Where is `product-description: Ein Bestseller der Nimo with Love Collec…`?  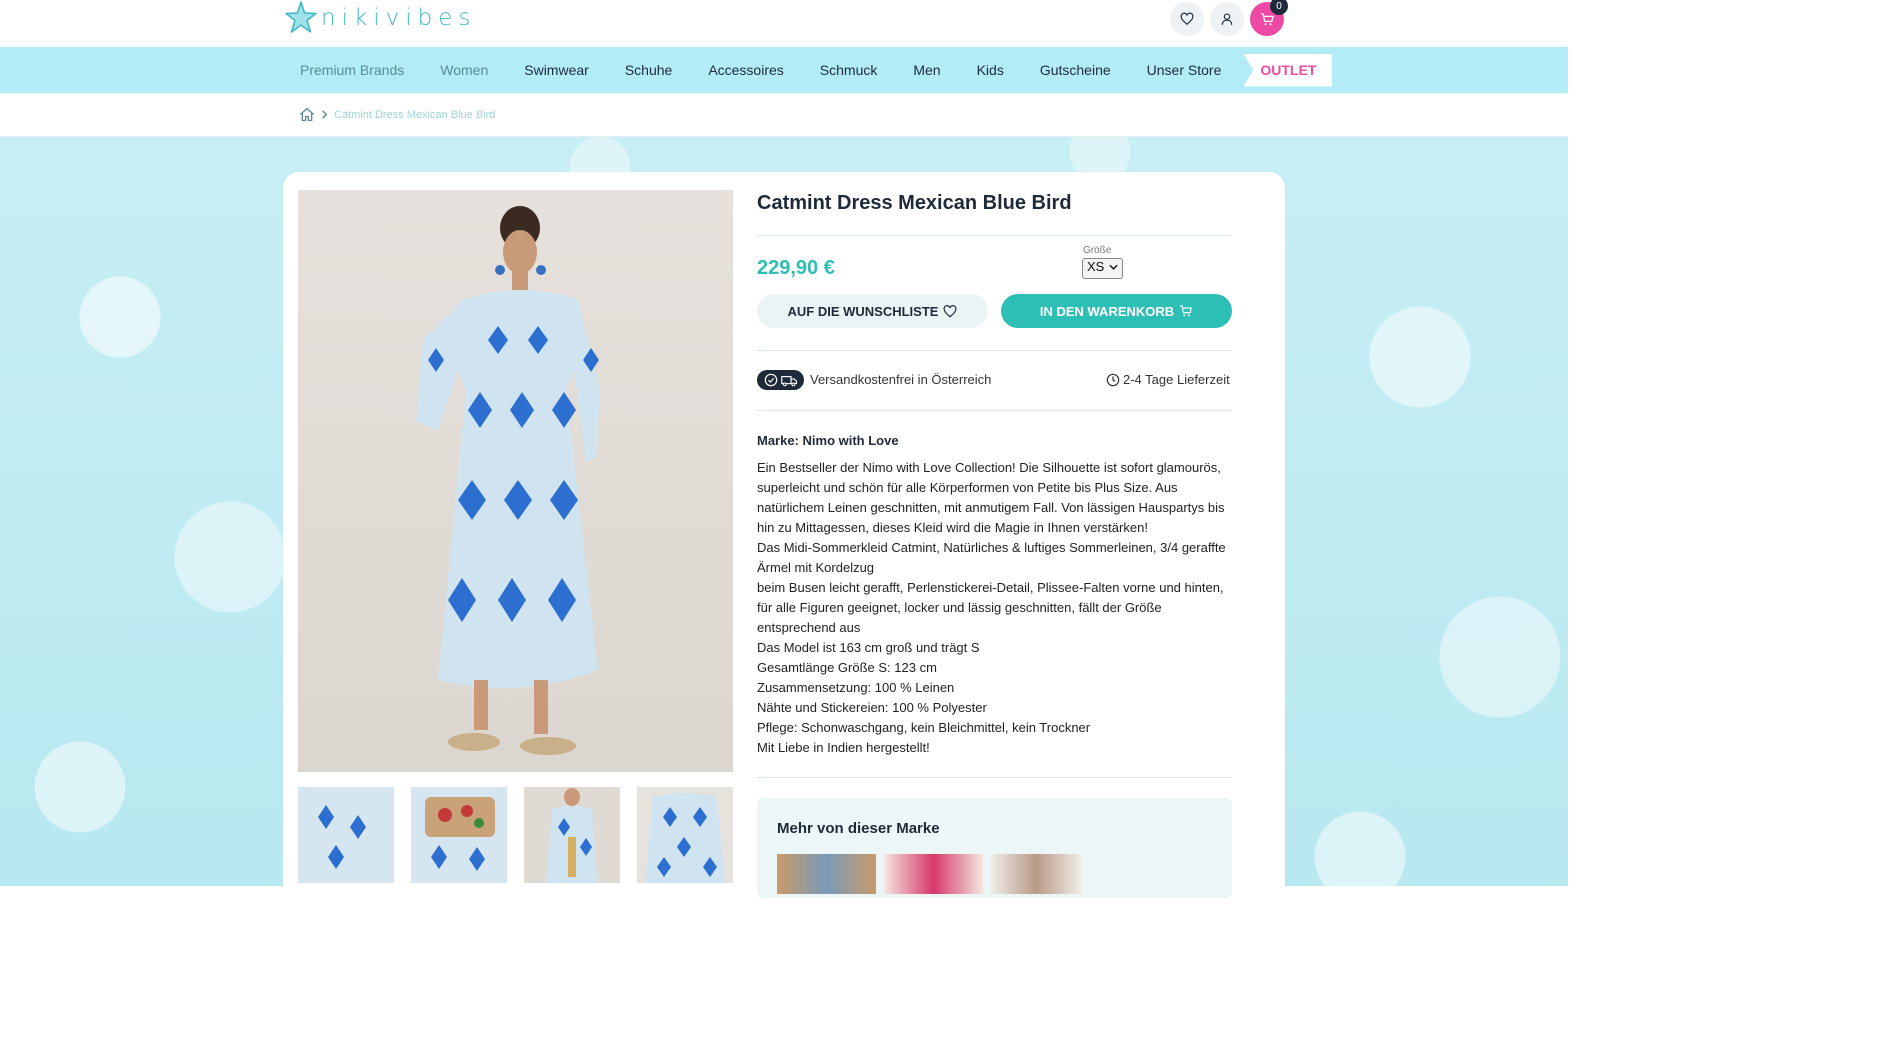
product-description: Ein Bestseller der Nimo with Love Collec… is located at coordinates (996, 608).